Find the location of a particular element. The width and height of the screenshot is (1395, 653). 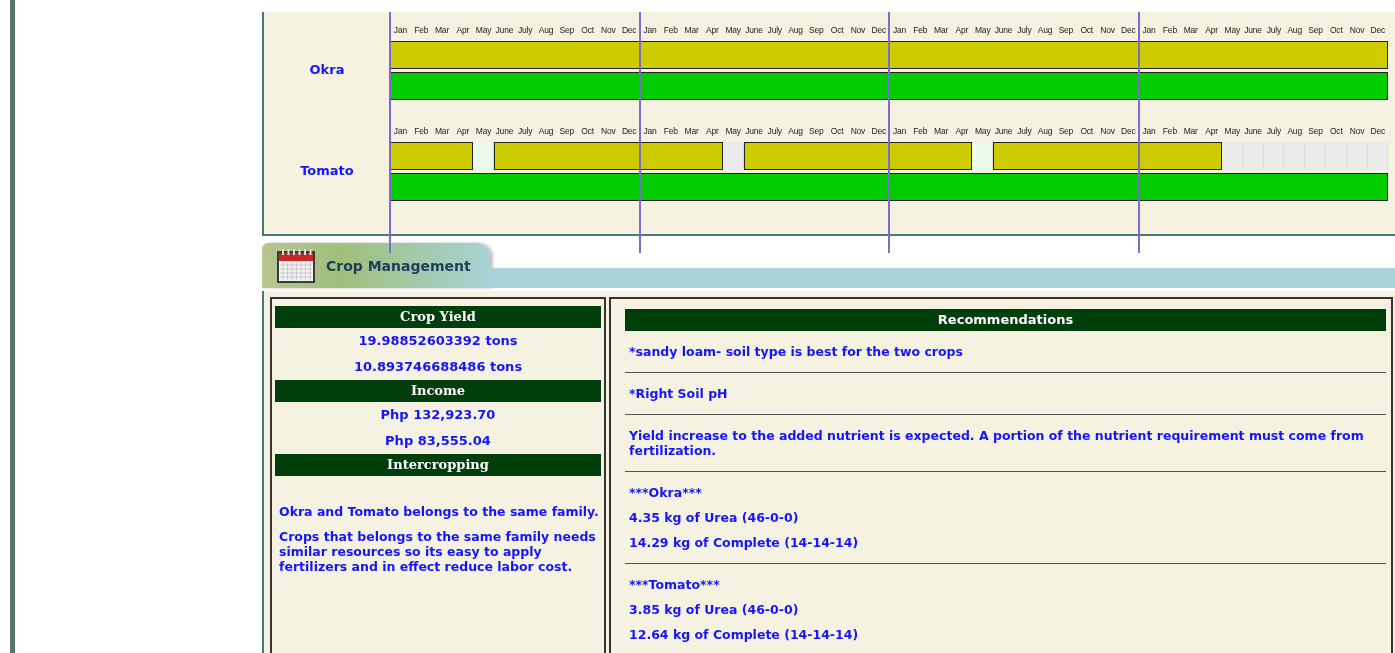

summary-value: 10.893746688486 tons is located at coordinates (438, 367).